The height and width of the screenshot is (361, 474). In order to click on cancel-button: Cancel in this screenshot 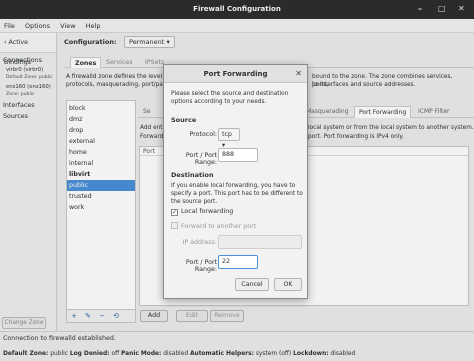, I will do `click(252, 284)`.